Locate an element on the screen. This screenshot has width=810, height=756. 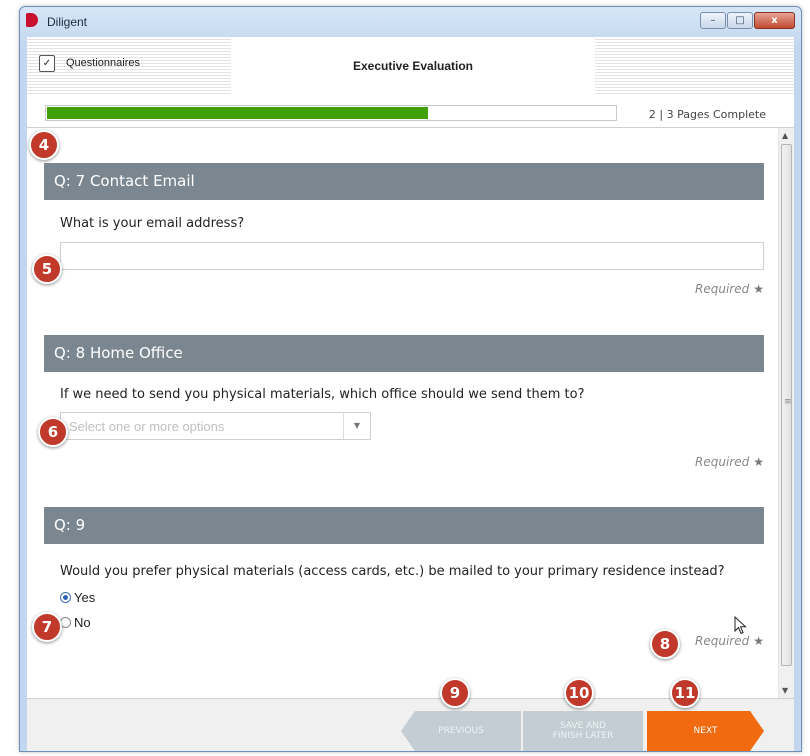
radio-yes-icon is located at coordinates (65, 597).